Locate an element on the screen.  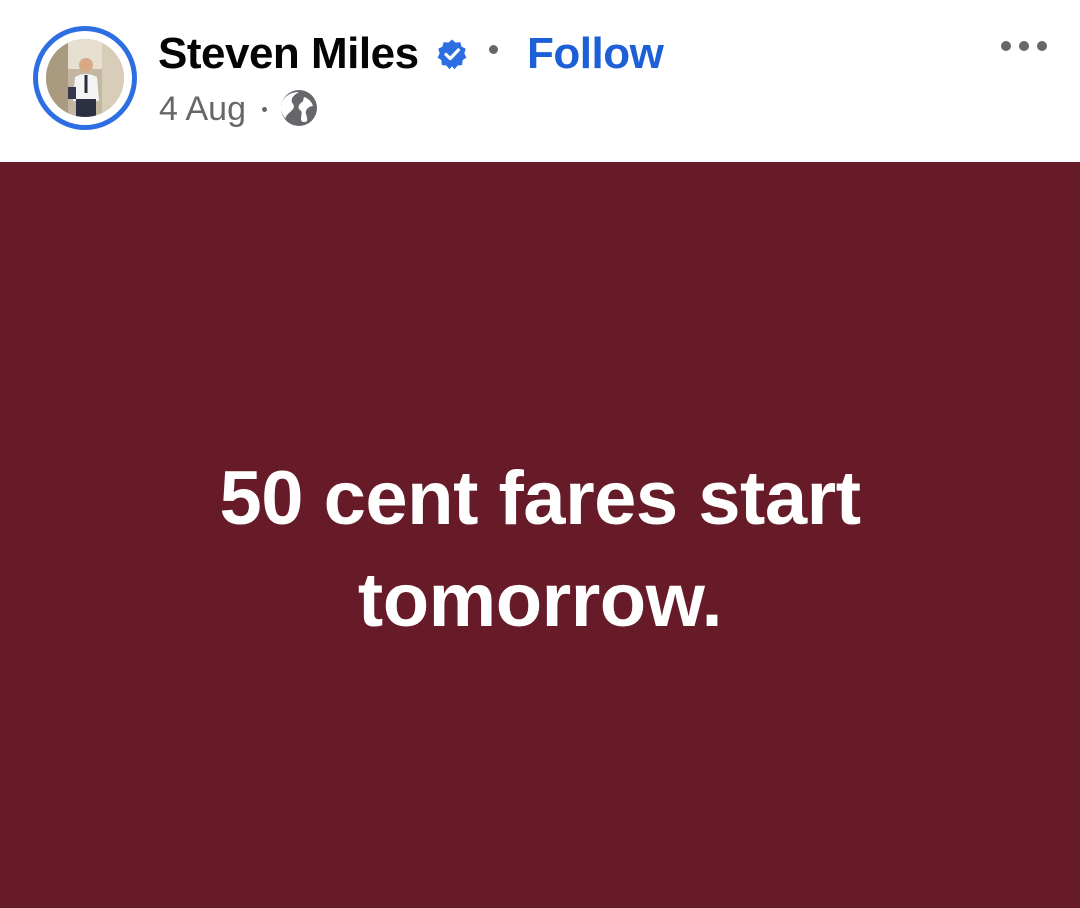
globe-icon is located at coordinates (299, 108).